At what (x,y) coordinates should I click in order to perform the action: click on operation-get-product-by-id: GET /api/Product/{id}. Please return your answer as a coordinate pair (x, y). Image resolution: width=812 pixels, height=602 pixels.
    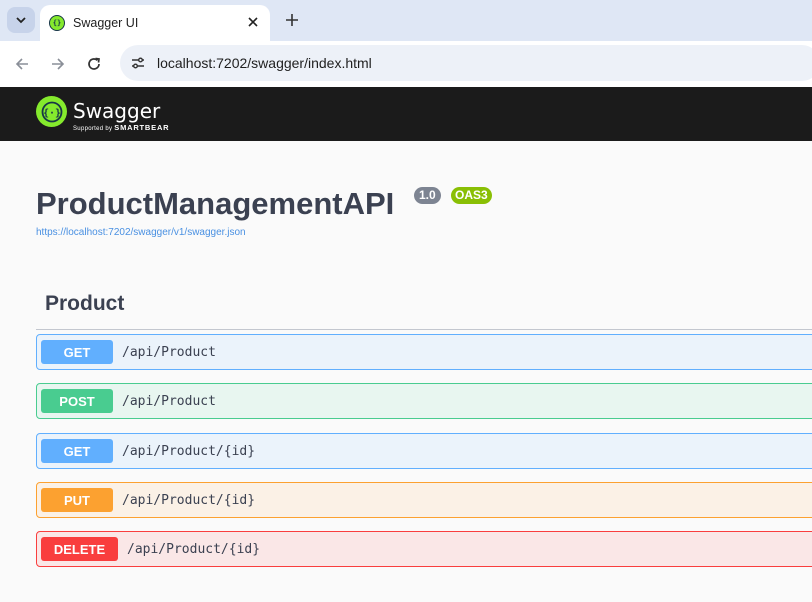
    Looking at the image, I should click on (424, 451).